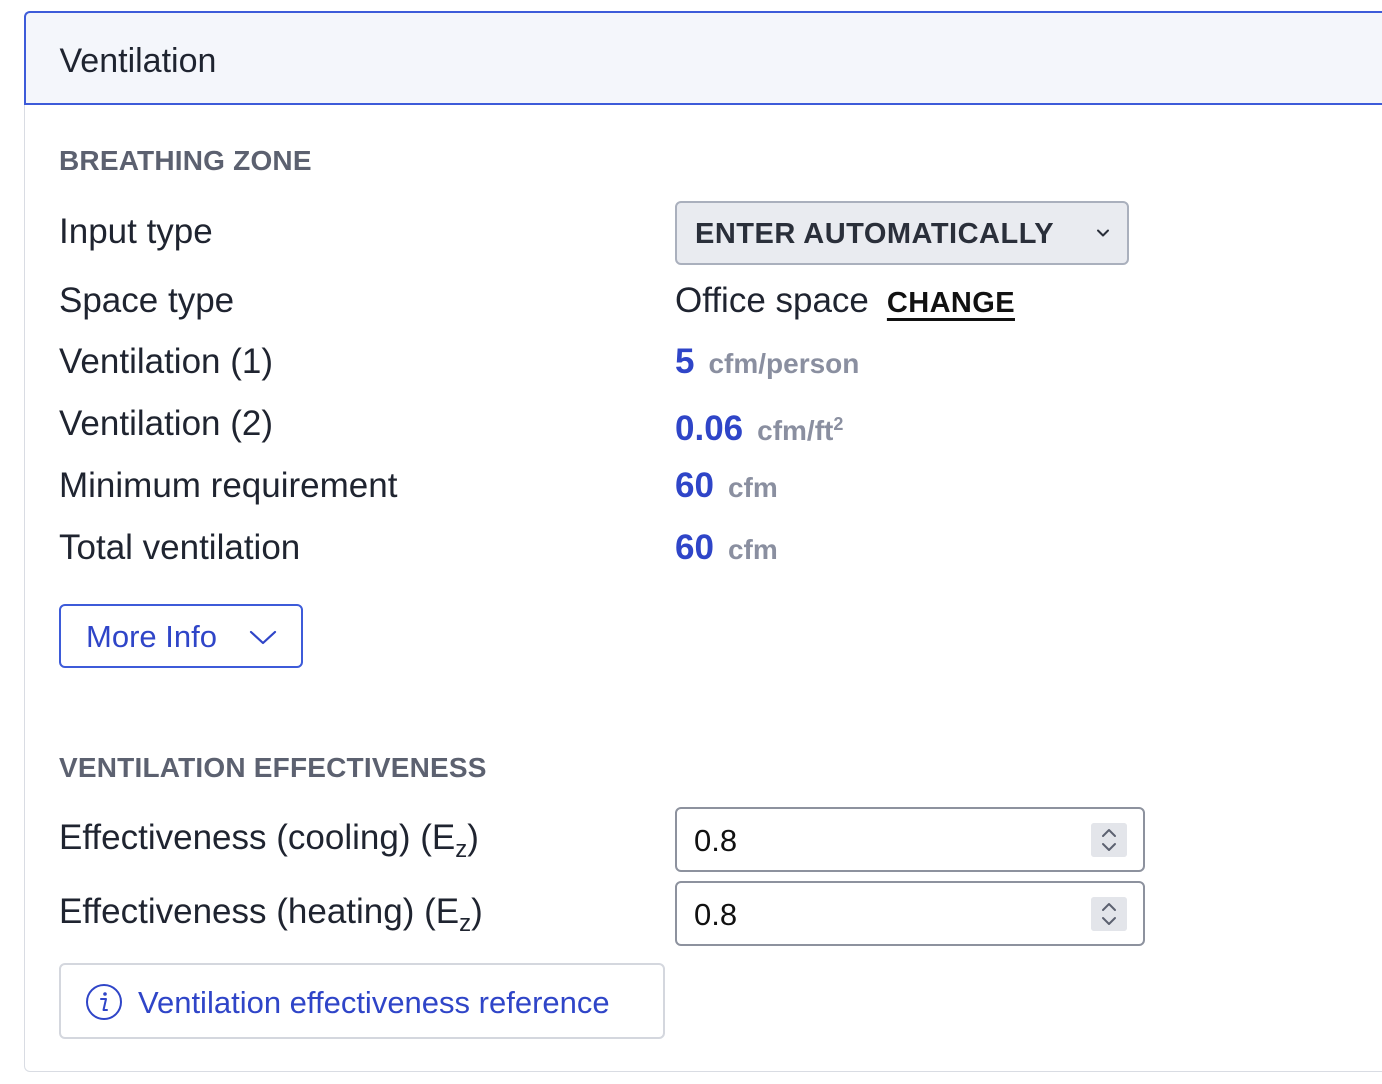 The image size is (1382, 1084). What do you see at coordinates (257, 837) in the screenshot?
I see `effectiveness-cooling-label-text: Effectiveness (cooling) (E` at bounding box center [257, 837].